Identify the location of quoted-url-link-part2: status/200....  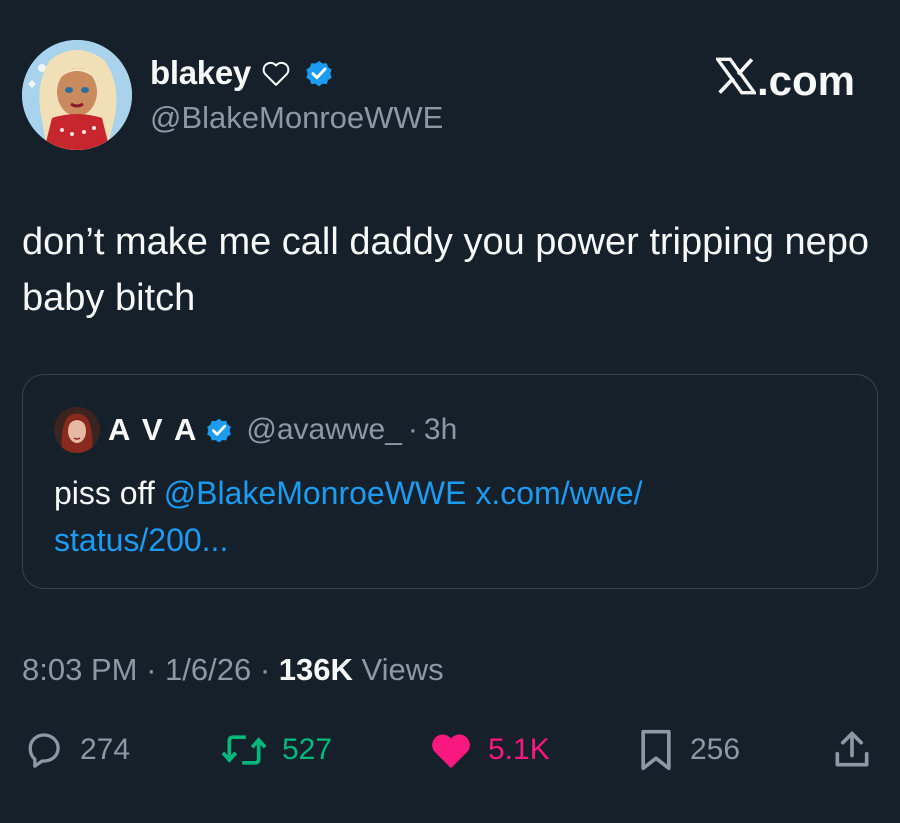
(141, 540).